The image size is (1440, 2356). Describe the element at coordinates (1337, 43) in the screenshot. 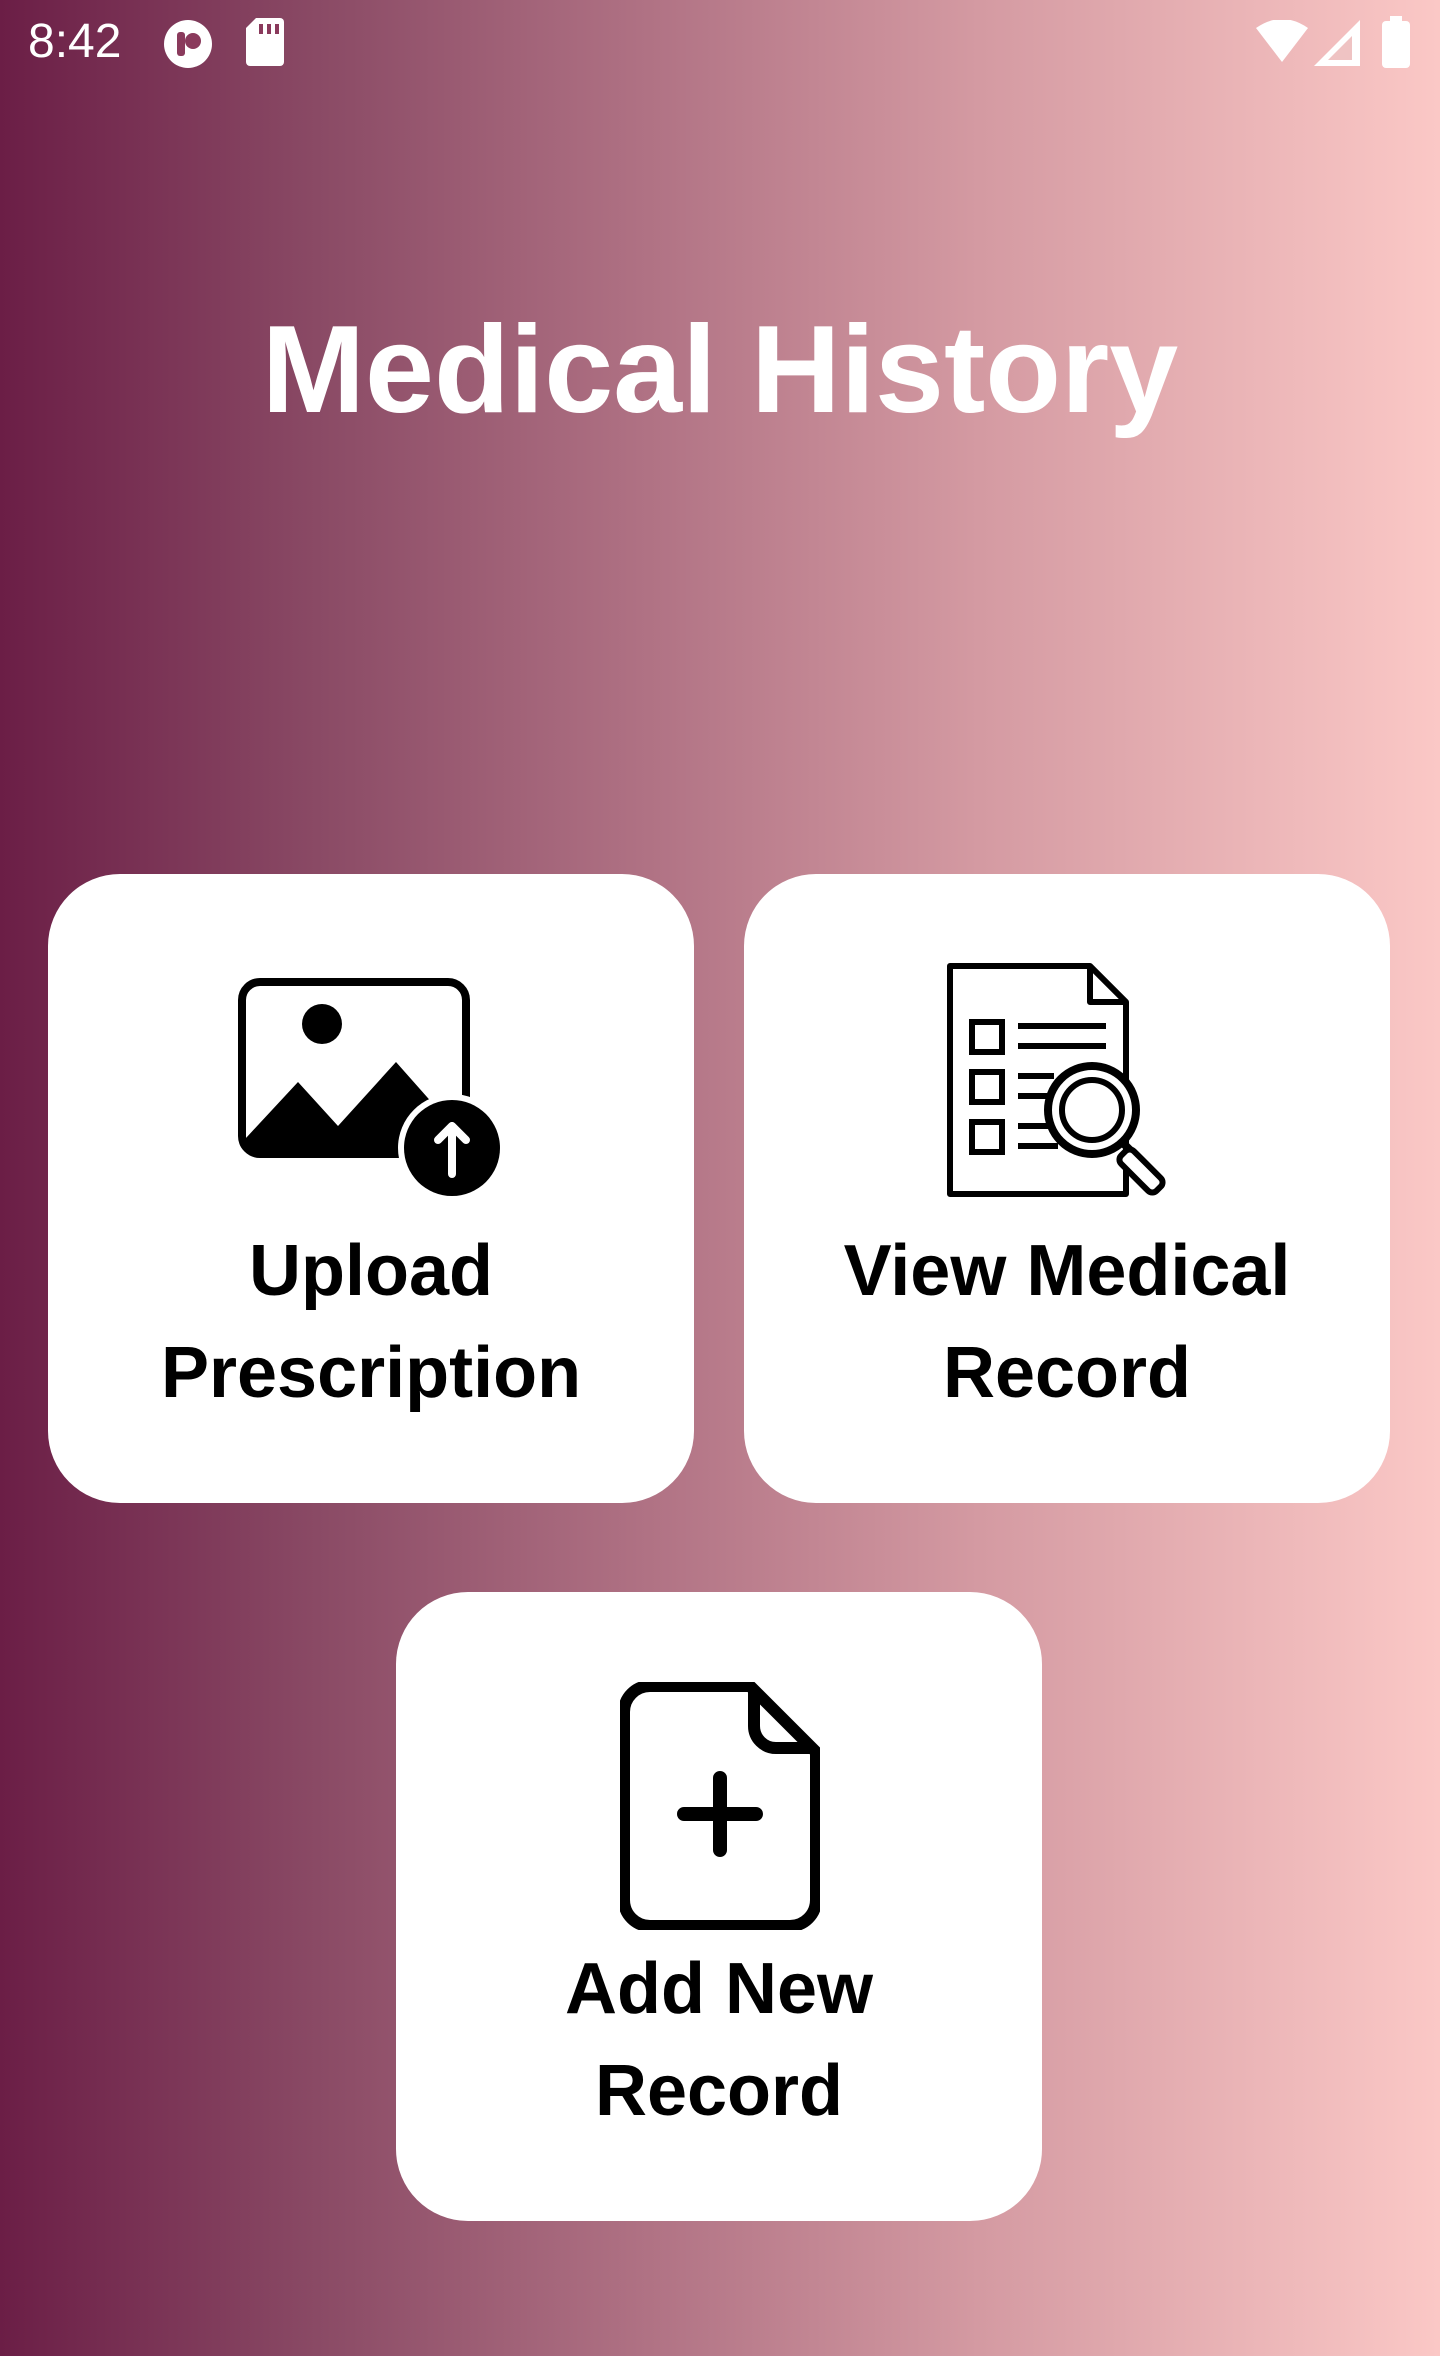

I see `cell-signal-icon` at that location.